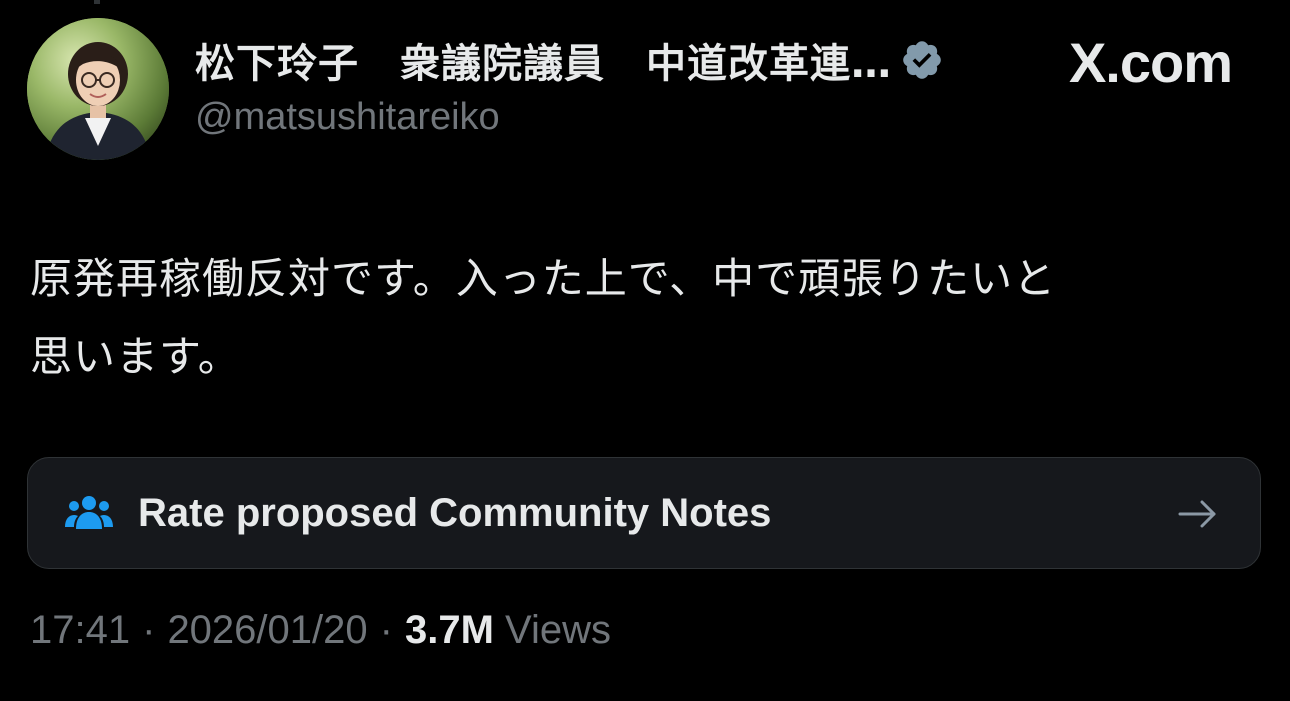 This screenshot has width=1290, height=701. What do you see at coordinates (558, 630) in the screenshot?
I see `views-label: Views` at bounding box center [558, 630].